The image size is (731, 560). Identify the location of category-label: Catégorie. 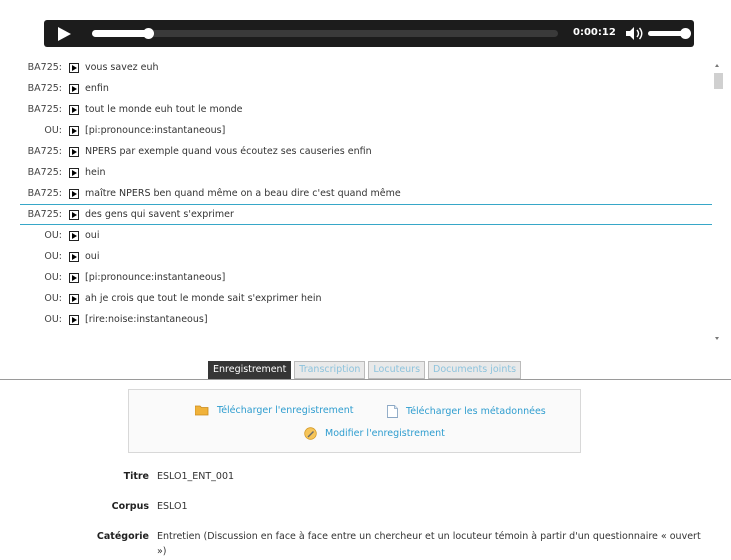
(122, 536).